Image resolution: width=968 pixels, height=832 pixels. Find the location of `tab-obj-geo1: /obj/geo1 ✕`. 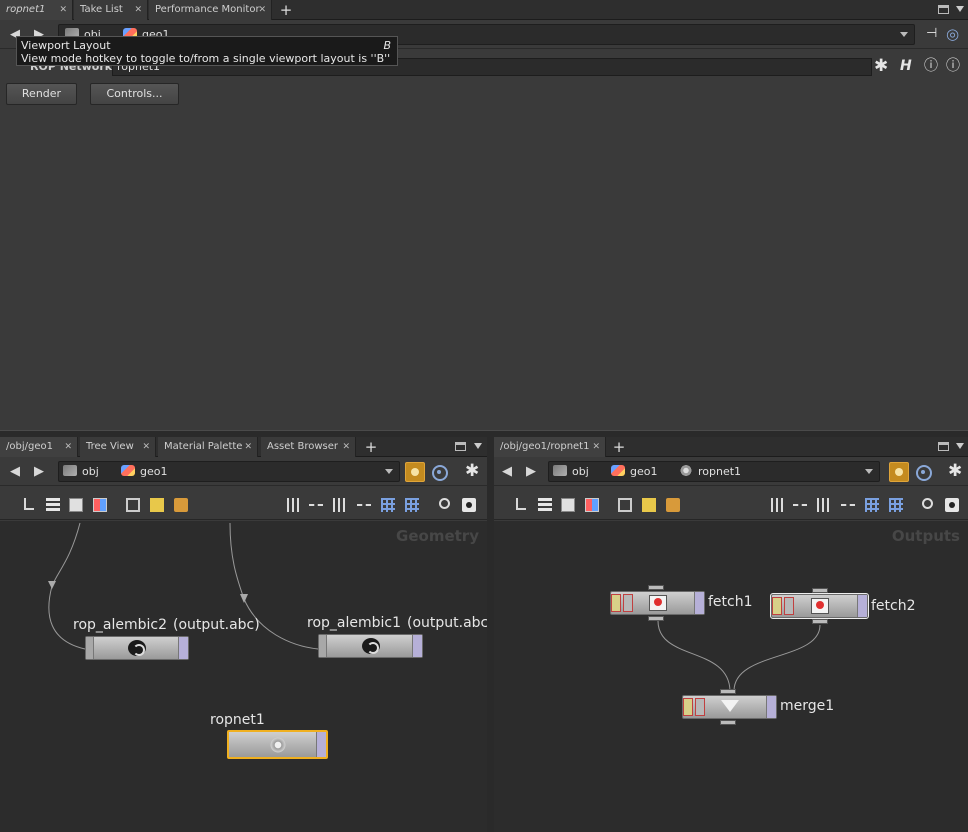

tab-obj-geo1: /obj/geo1 ✕ is located at coordinates (39, 447).